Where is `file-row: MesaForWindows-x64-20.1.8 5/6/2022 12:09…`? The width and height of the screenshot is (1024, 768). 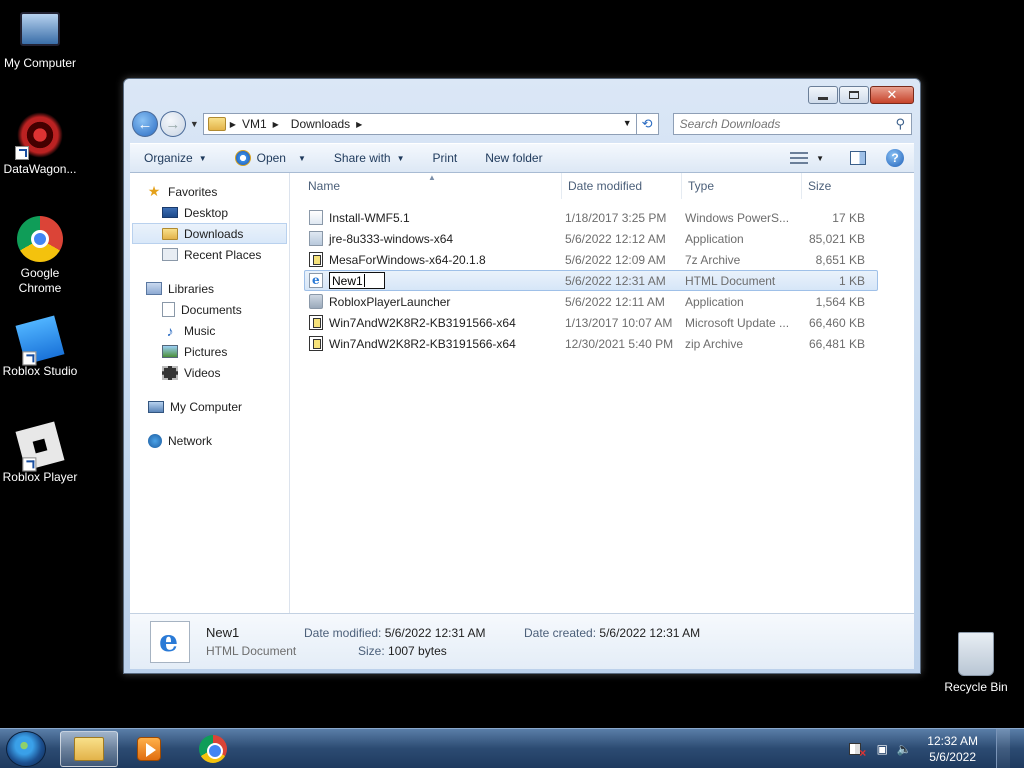
file-row: MesaForWindows-x64-20.1.8 5/6/2022 12:09… is located at coordinates (591, 259).